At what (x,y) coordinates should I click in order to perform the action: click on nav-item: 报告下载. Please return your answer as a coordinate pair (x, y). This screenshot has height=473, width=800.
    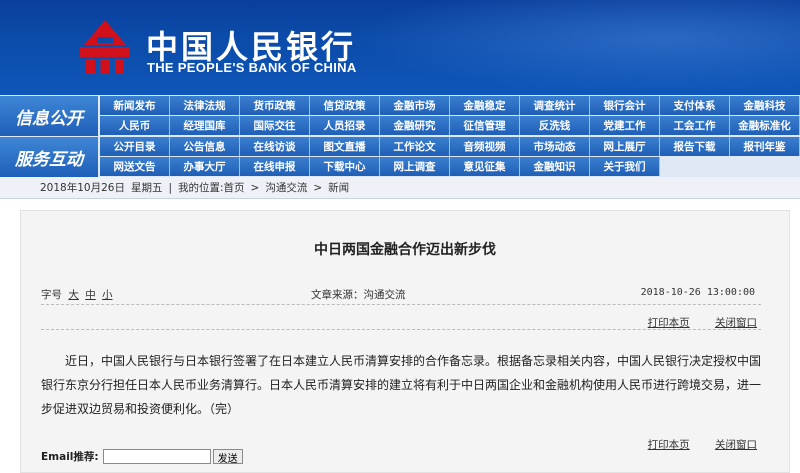
    Looking at the image, I should click on (695, 146).